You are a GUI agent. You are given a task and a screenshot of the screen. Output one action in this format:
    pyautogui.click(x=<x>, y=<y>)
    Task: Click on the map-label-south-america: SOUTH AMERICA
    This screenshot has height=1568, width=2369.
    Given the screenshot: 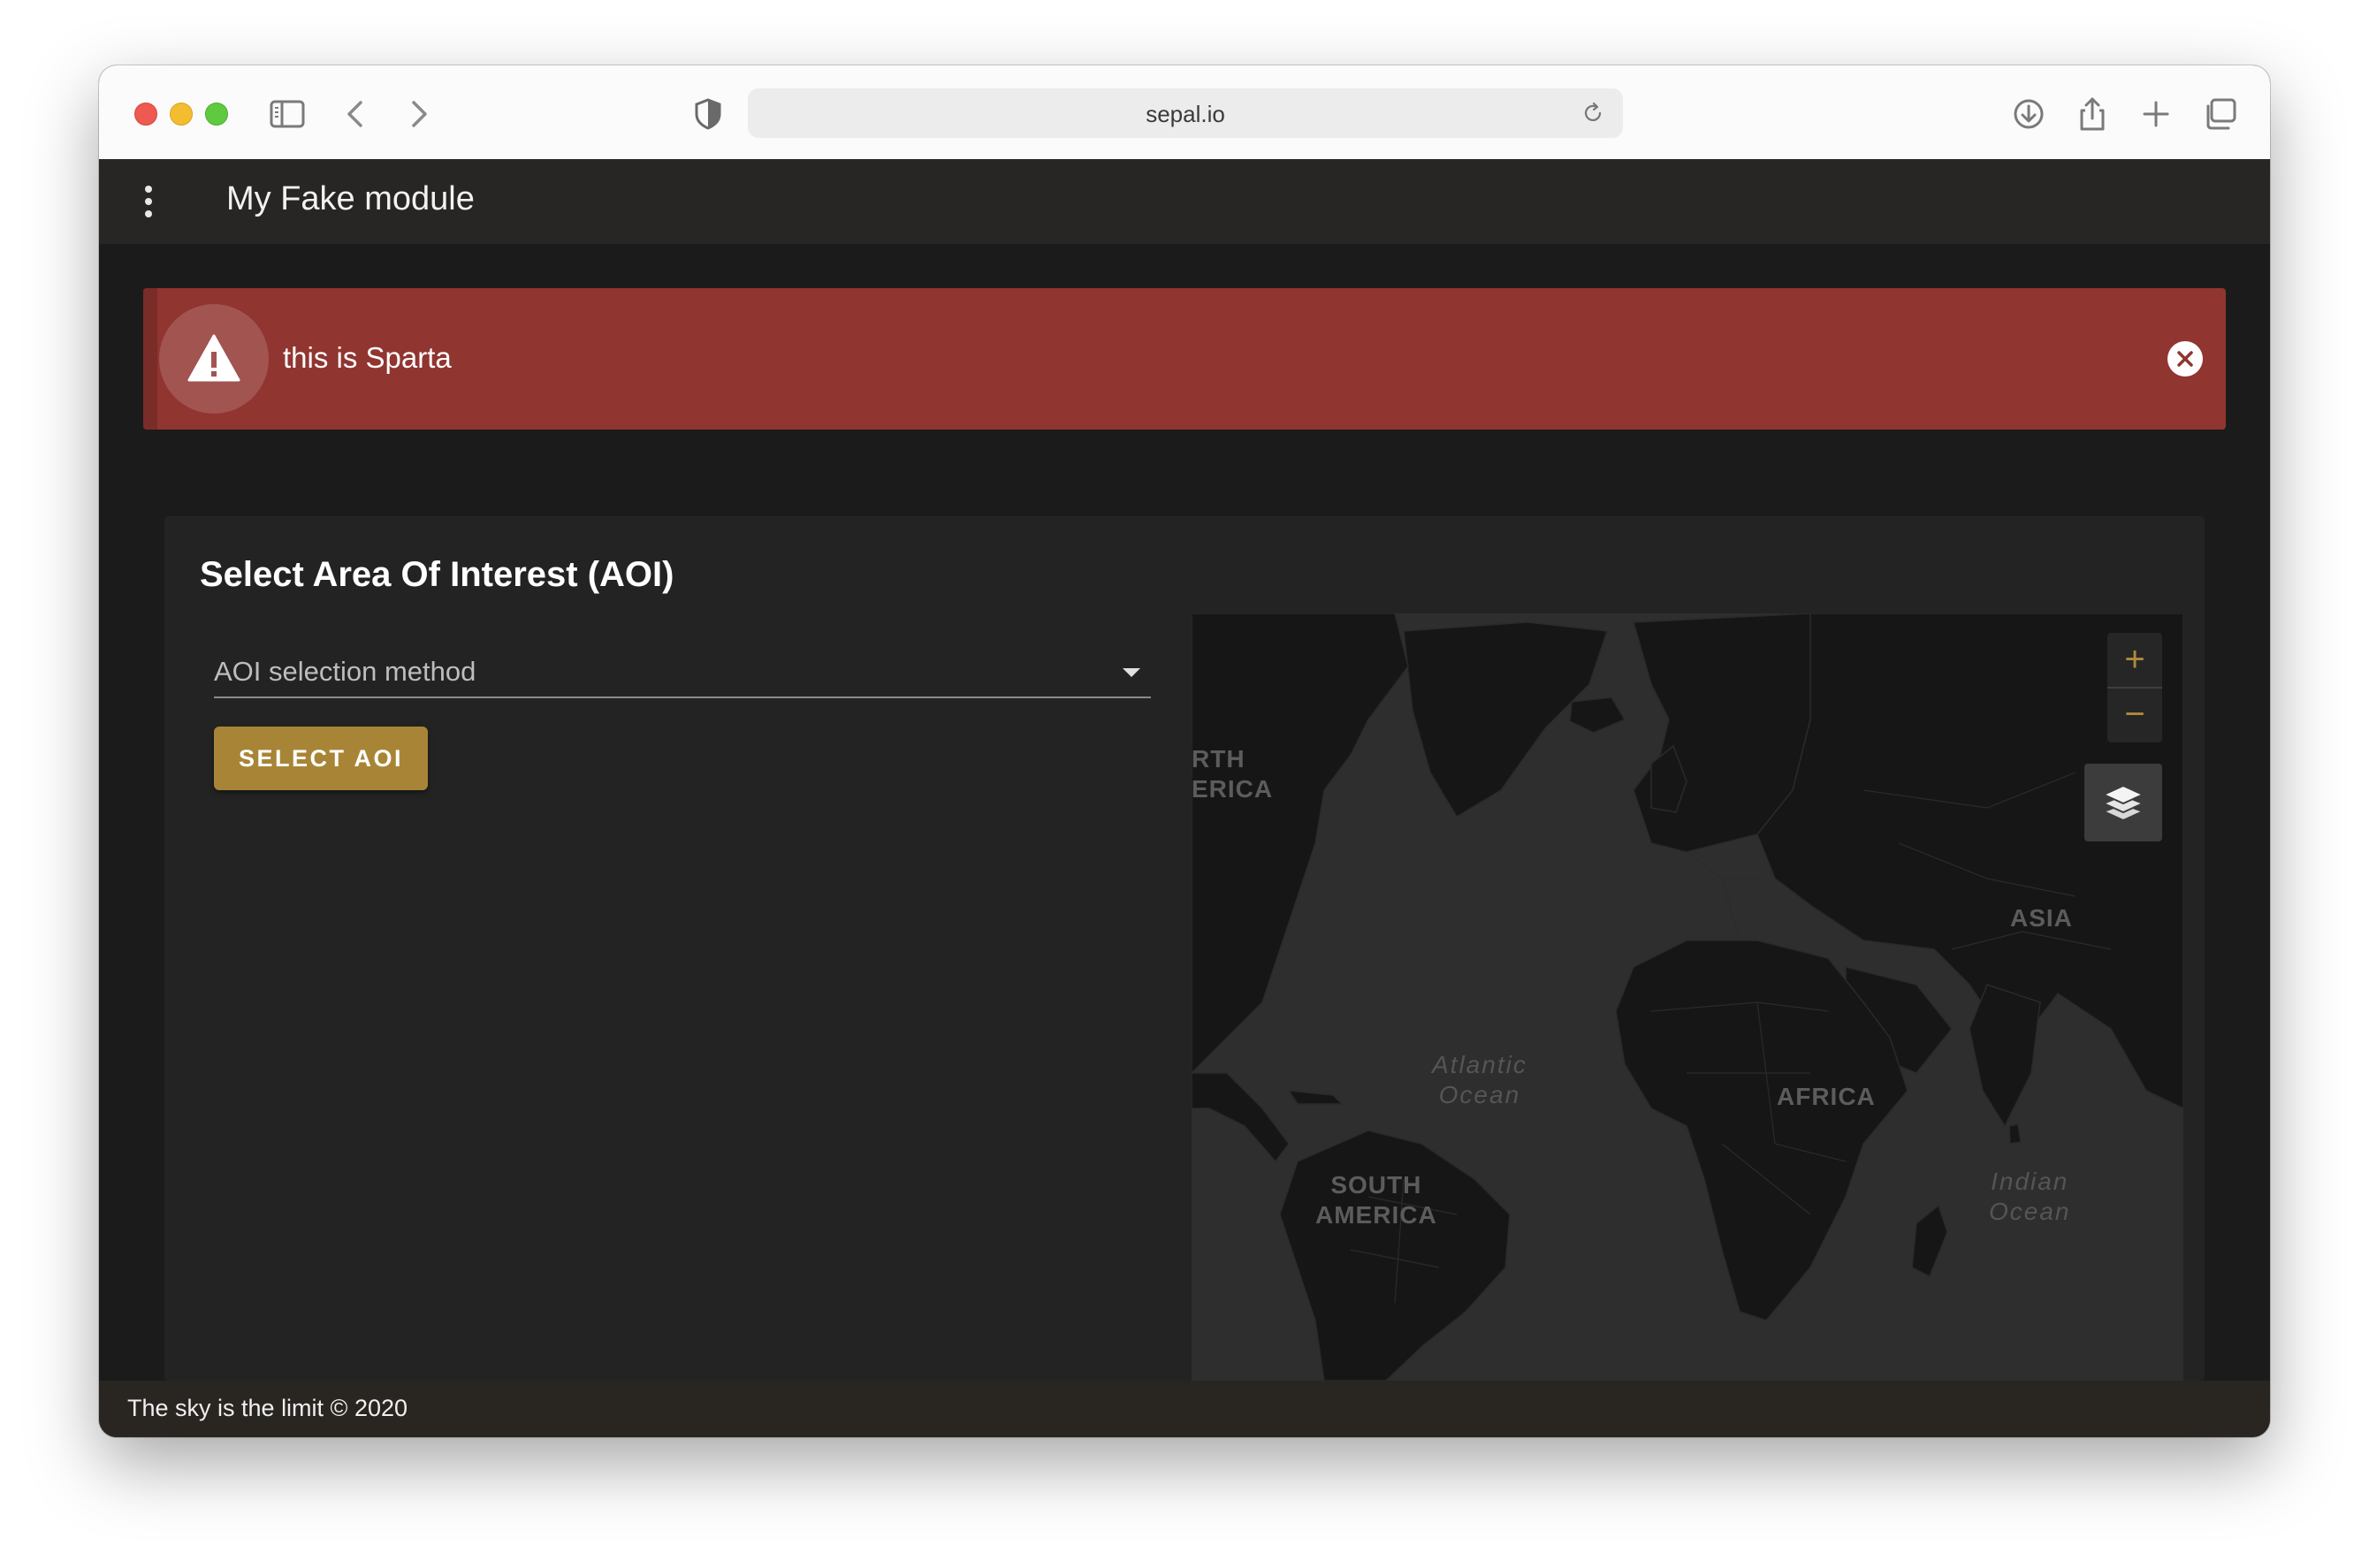 What is the action you would take?
    pyautogui.click(x=1376, y=1200)
    